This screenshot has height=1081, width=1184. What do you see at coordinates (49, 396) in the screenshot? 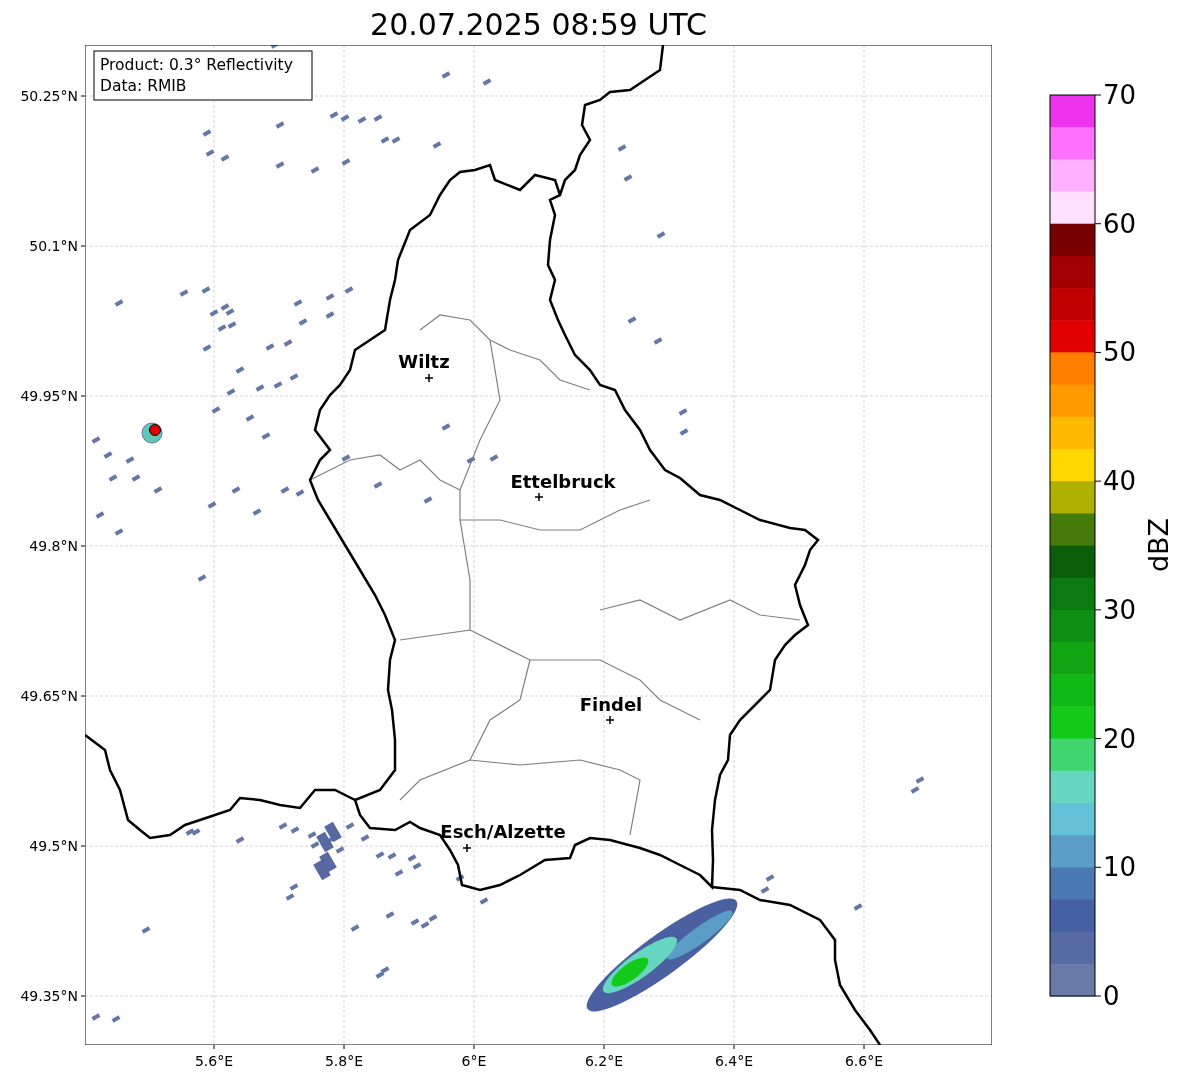
I see `axis-tick-label: 49.95°N` at bounding box center [49, 396].